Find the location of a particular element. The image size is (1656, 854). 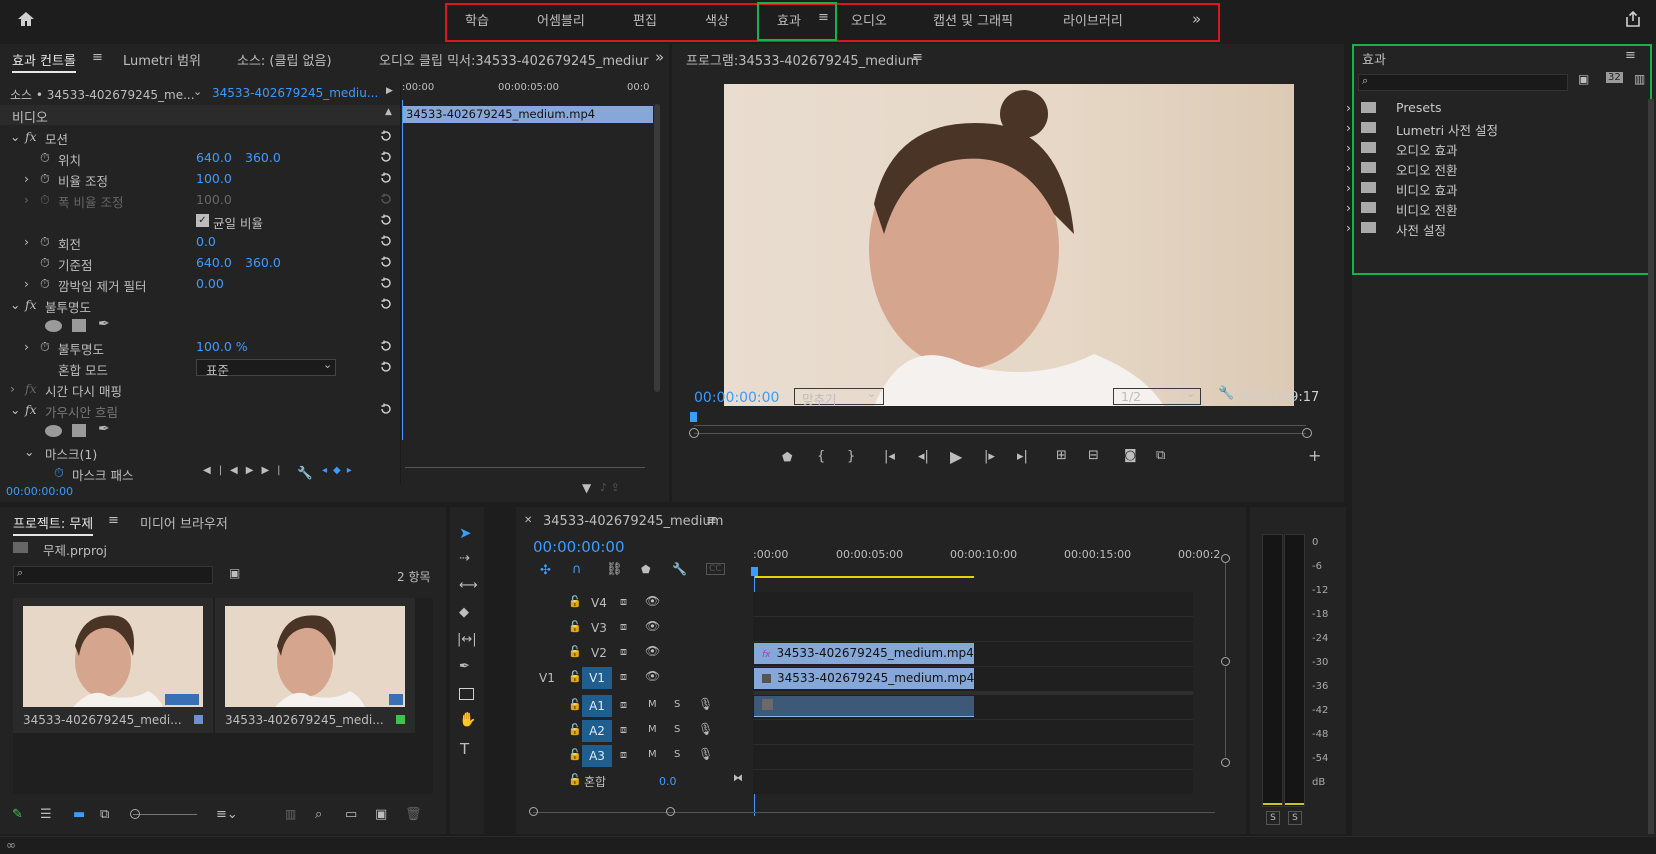

track-header-a3: 🔓 A3 ⧈ M S 🎙 is located at coordinates (634, 757).